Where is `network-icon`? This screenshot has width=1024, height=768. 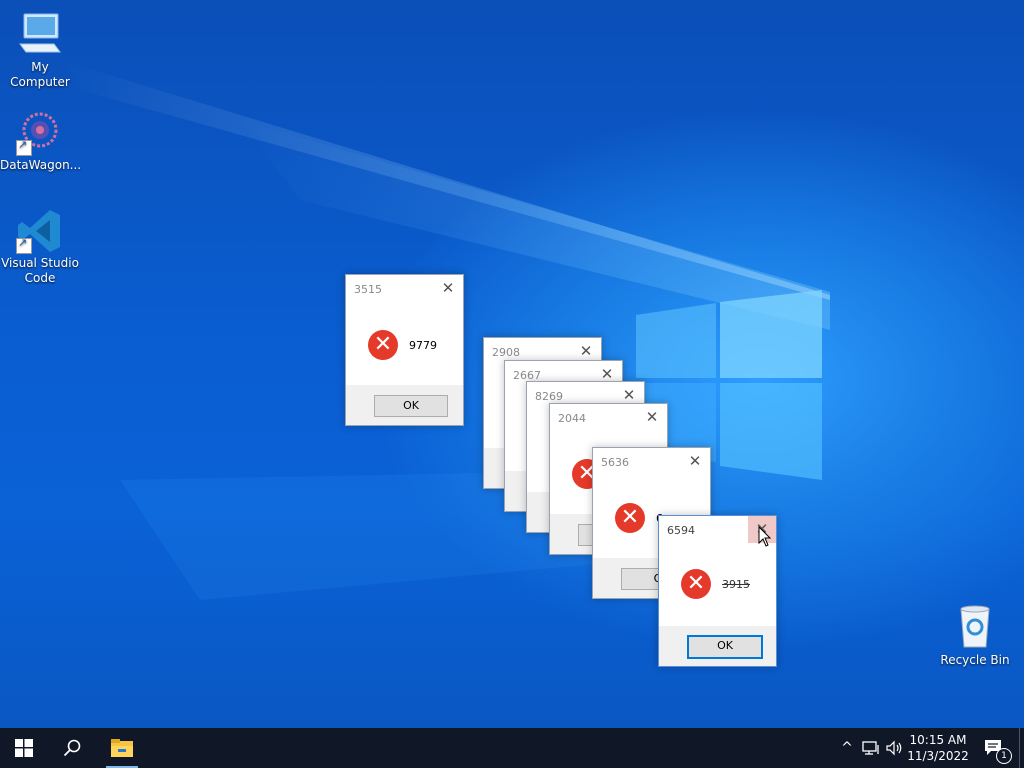
network-icon is located at coordinates (870, 748).